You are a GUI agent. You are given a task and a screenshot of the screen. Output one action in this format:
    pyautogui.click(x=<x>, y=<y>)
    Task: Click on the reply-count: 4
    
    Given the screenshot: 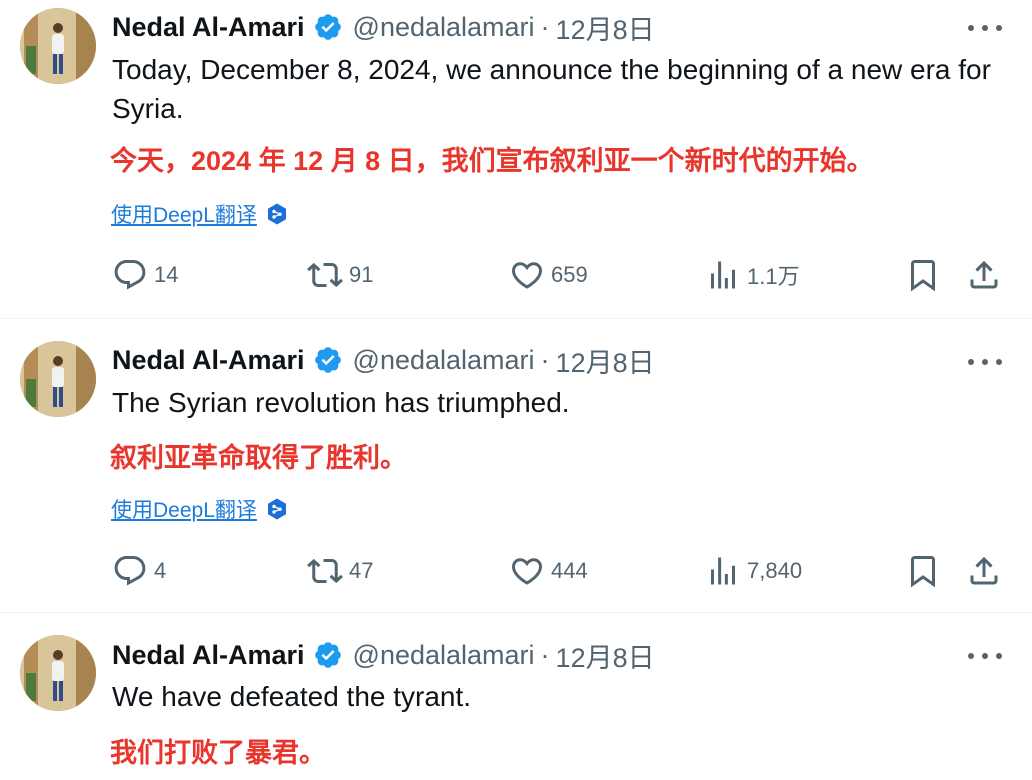 What is the action you would take?
    pyautogui.click(x=160, y=570)
    